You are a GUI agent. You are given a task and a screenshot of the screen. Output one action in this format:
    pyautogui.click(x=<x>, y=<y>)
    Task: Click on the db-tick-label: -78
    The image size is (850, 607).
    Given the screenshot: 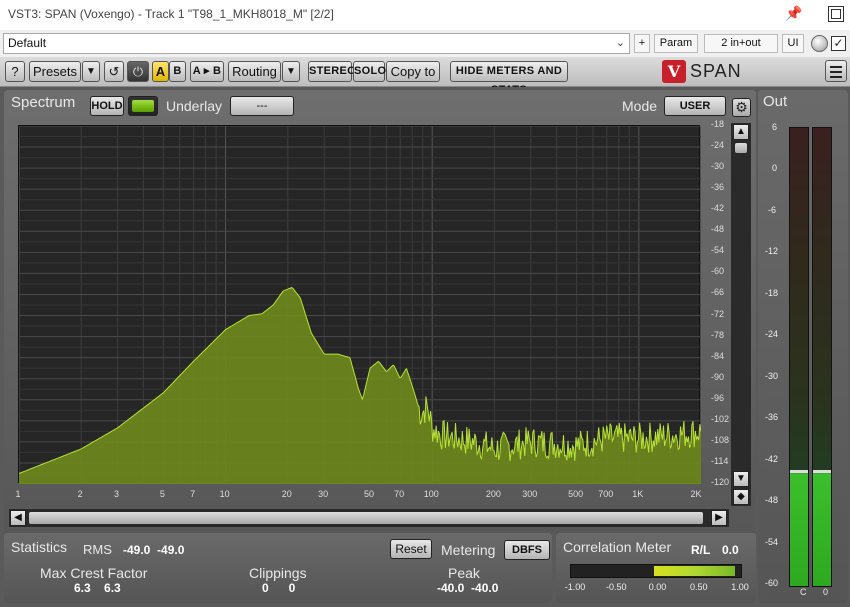 What is the action you would take?
    pyautogui.click(x=718, y=334)
    